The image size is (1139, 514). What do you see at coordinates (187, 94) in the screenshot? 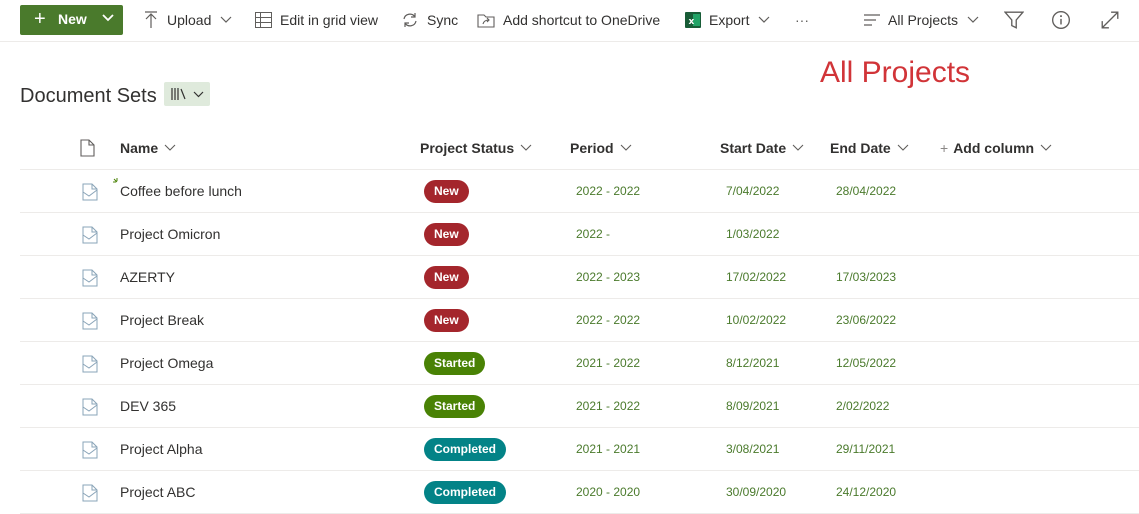
I see `view-switcher-button` at bounding box center [187, 94].